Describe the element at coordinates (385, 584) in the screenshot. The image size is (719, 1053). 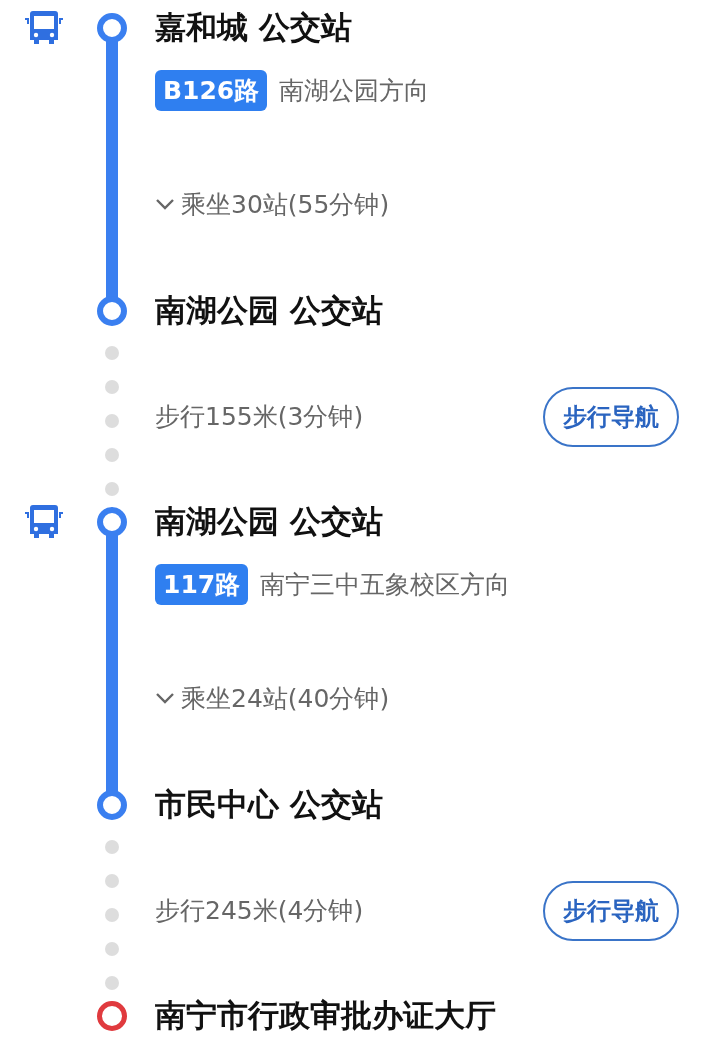
I see `direction-text: 南宁三中五象校区方向` at that location.